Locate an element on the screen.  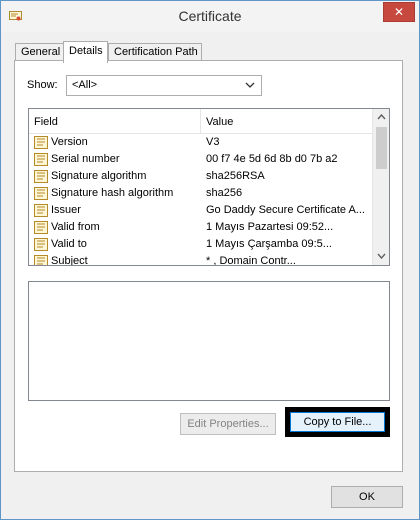
title-bar: Certificate ✕ is located at coordinates (210, 16).